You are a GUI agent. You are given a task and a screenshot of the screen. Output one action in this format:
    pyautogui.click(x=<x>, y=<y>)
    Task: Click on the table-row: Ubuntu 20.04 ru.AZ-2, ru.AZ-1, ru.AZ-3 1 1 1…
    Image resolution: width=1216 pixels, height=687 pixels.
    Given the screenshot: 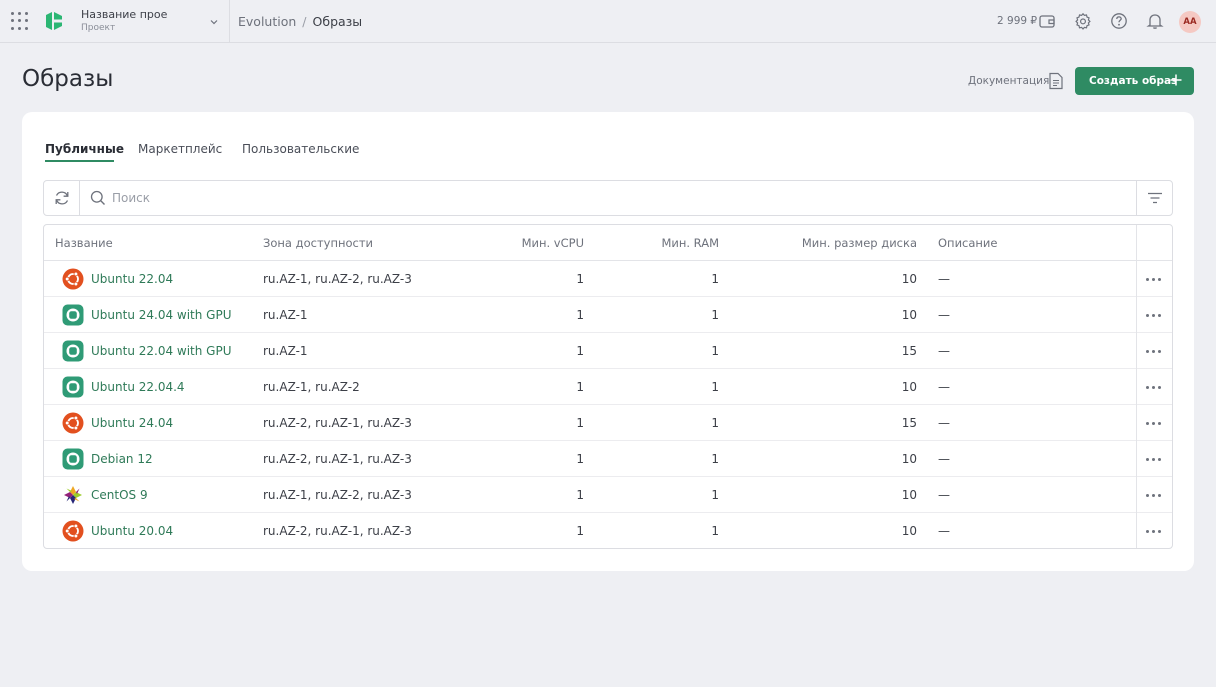 What is the action you would take?
    pyautogui.click(x=608, y=530)
    